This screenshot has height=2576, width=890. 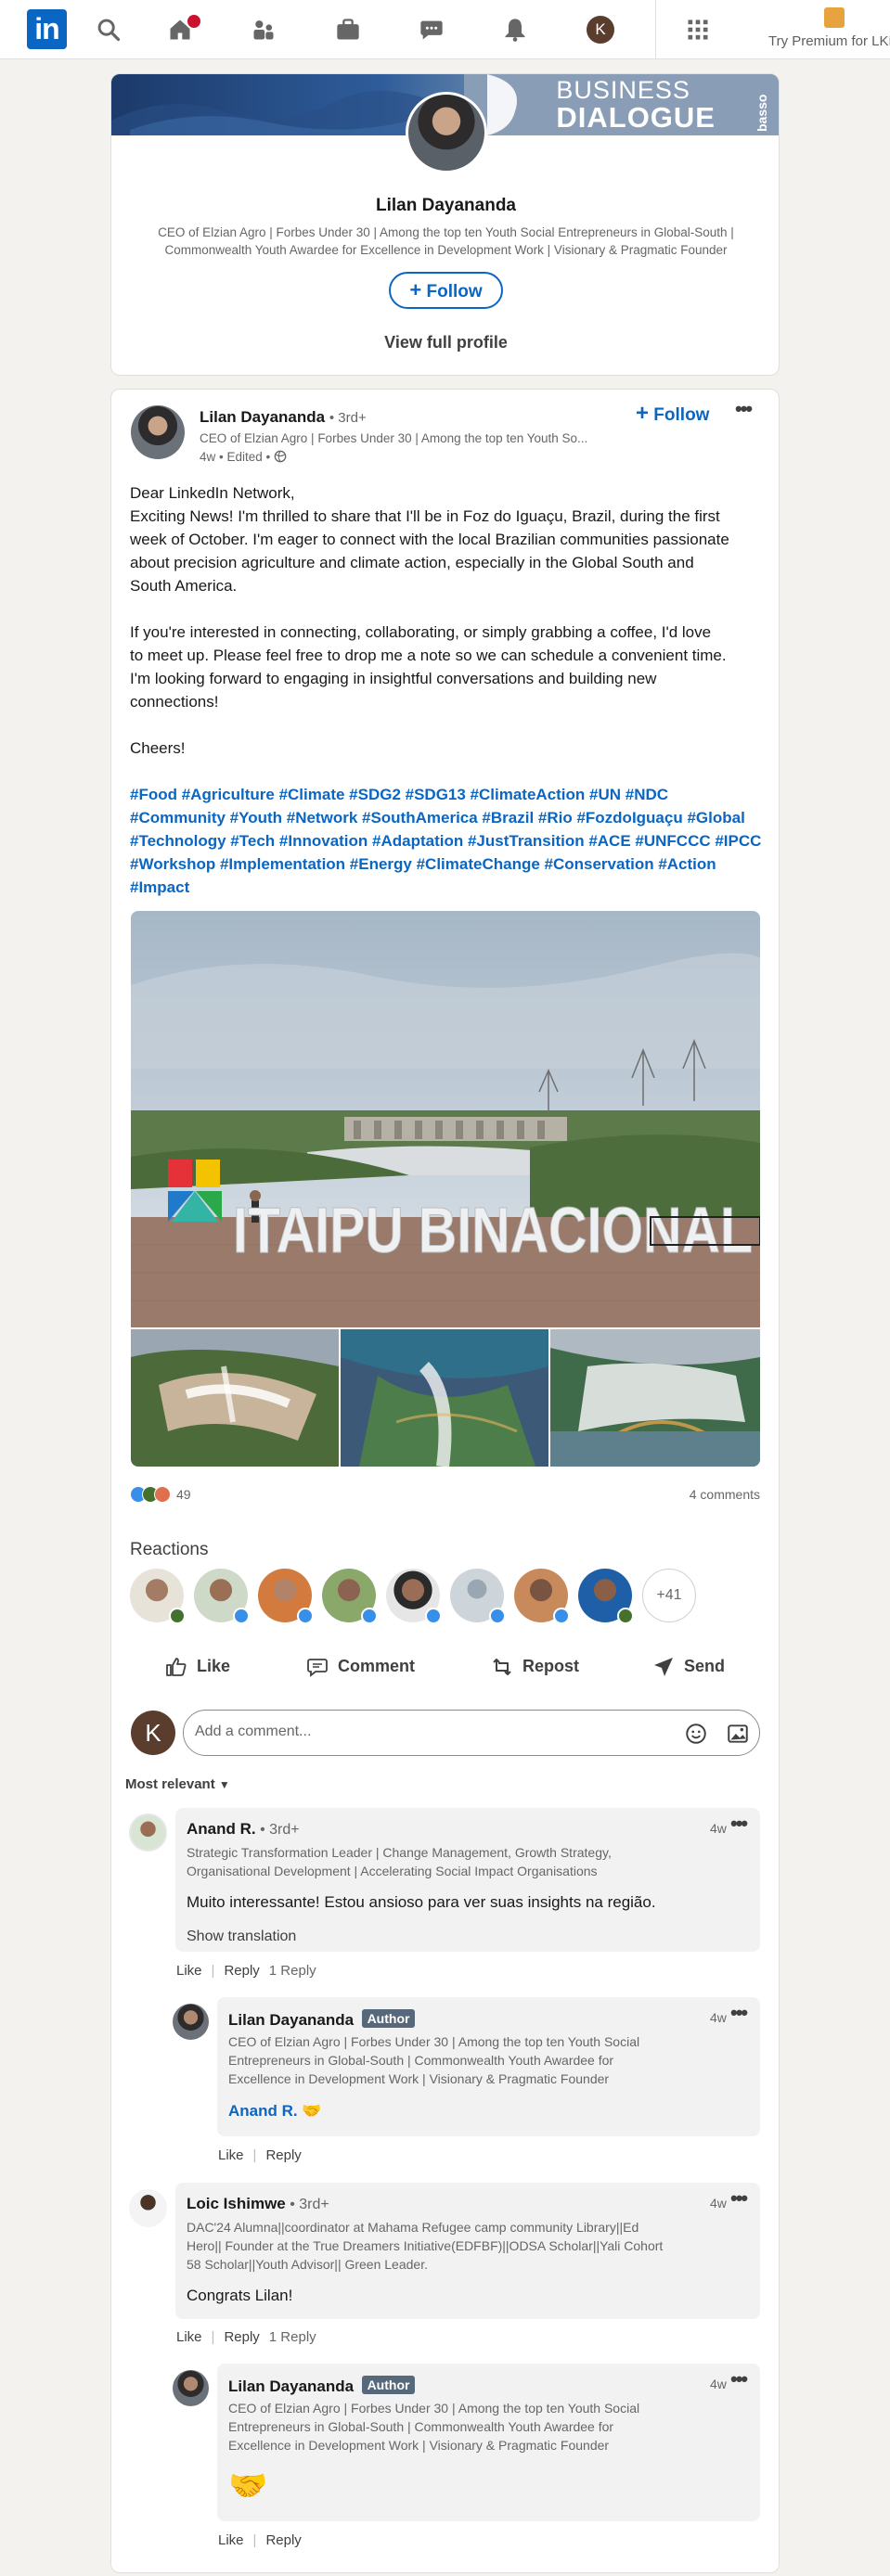 What do you see at coordinates (177, 1784) in the screenshot?
I see `sort-dropdown: Most relevant ▼` at bounding box center [177, 1784].